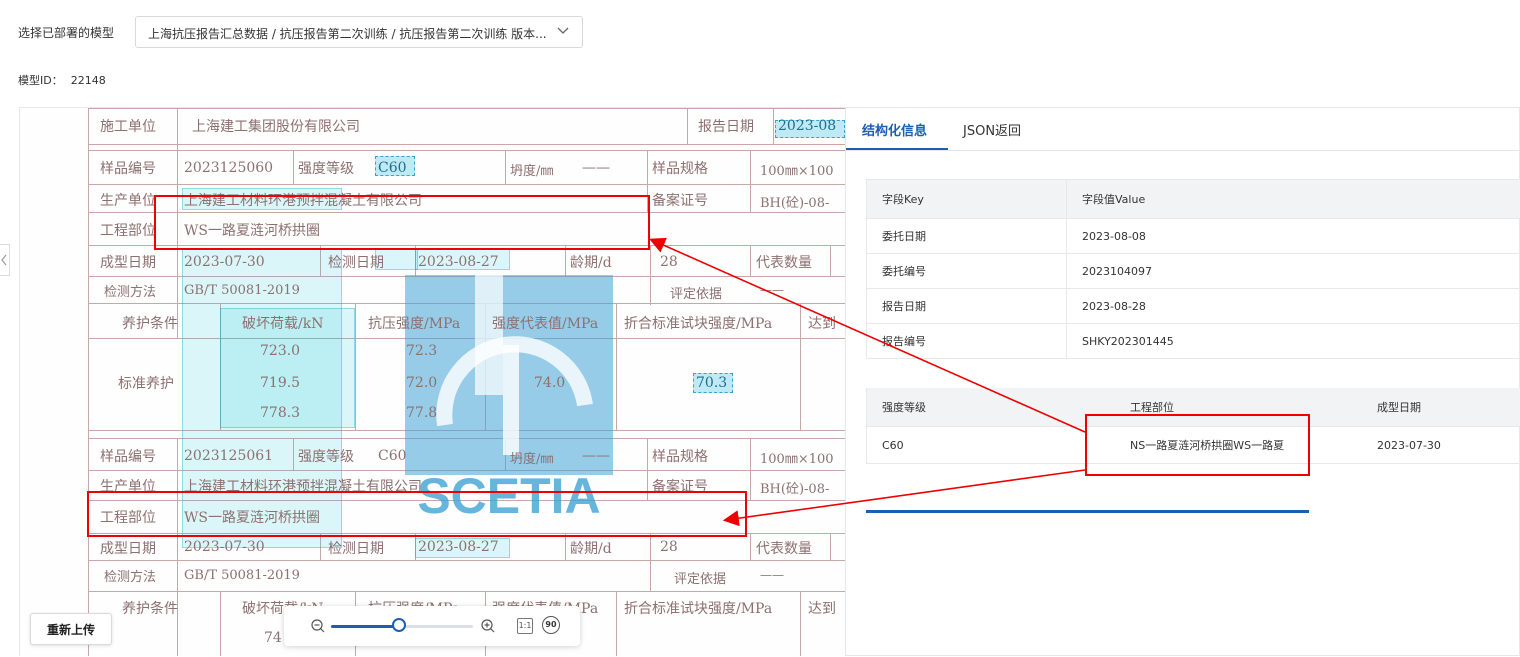  I want to click on doc-value: 74.0, so click(550, 383).